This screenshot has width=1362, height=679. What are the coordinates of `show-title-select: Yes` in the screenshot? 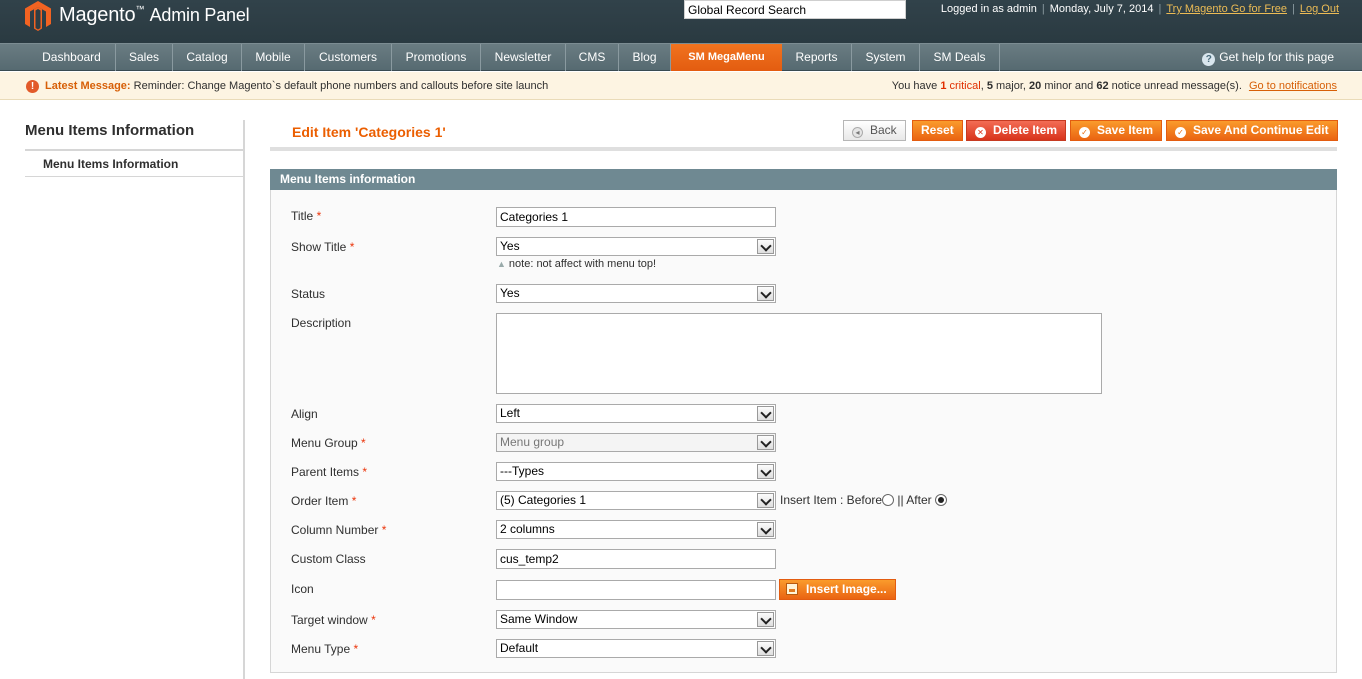 It's located at (636, 246).